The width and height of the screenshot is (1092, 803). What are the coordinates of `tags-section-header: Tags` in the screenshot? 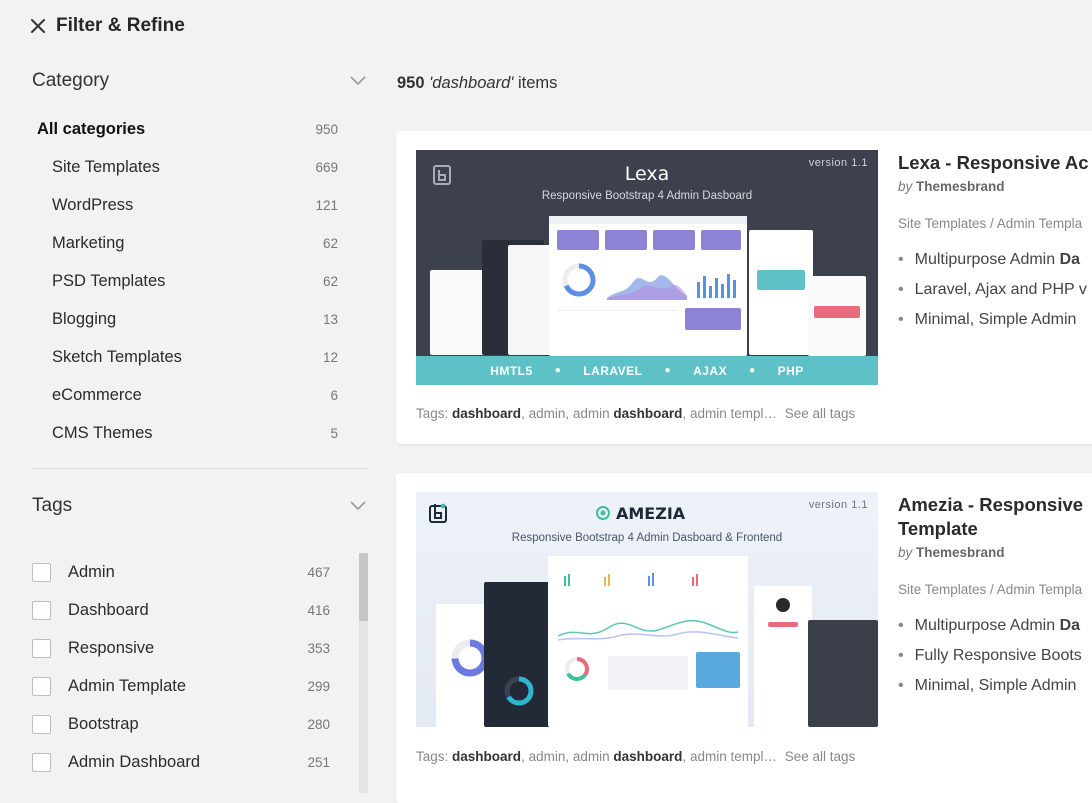 It's located at (200, 506).